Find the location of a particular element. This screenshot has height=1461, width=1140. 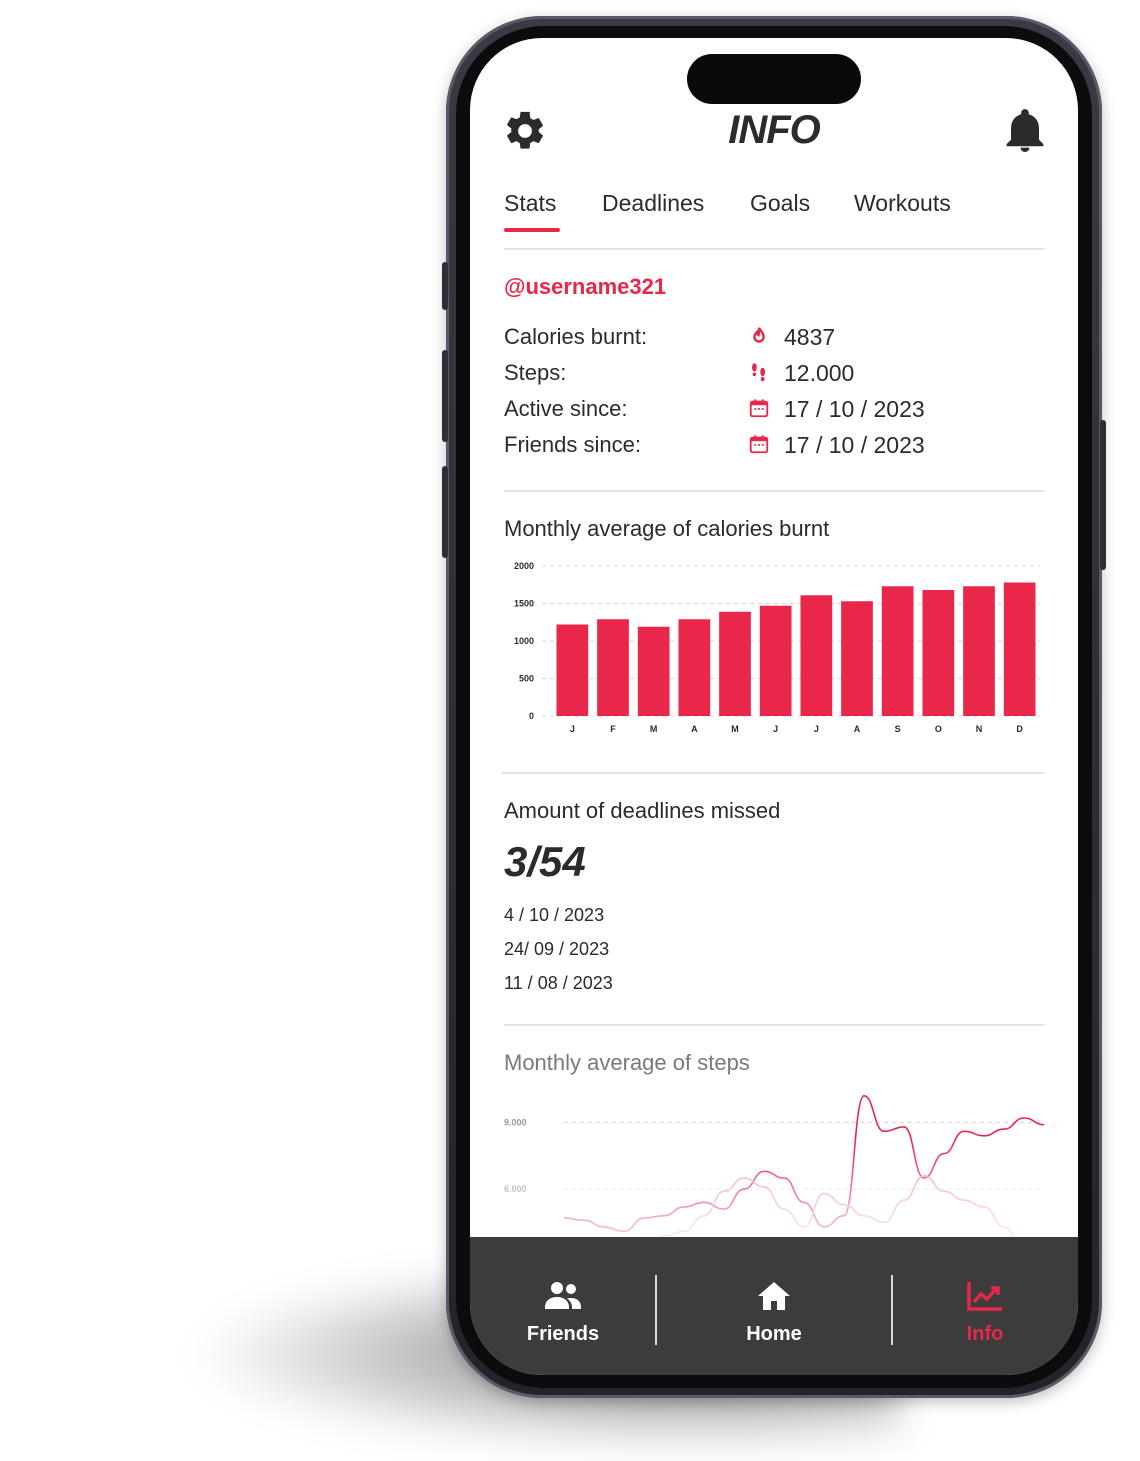

footsteps-icon is located at coordinates (759, 372).